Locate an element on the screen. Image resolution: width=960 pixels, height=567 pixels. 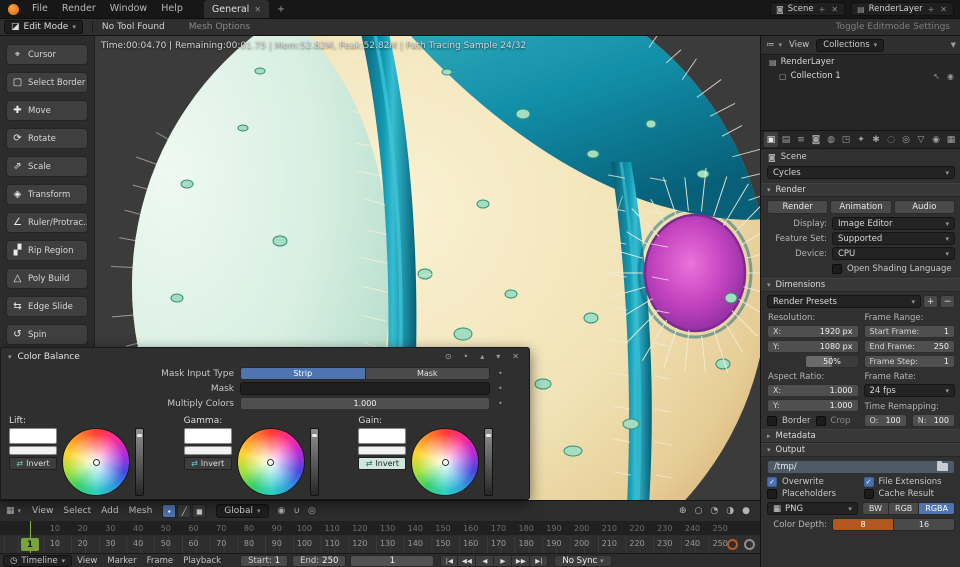
render-button: Render is located at coordinates (798, 207).